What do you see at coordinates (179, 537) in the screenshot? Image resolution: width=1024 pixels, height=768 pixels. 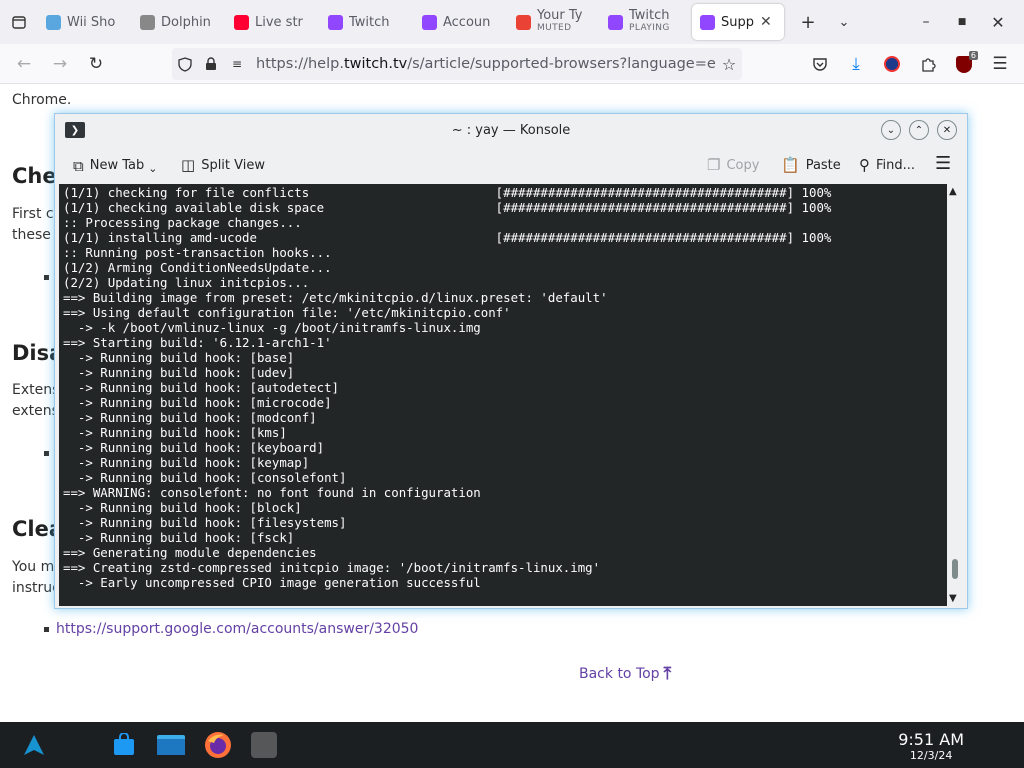 I see `terminal-line: -> Running build hook: [fsck]` at bounding box center [179, 537].